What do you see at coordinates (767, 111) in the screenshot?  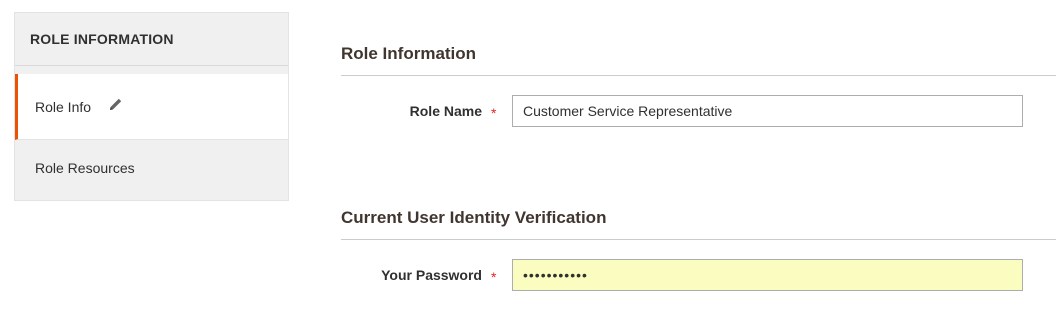 I see `role-name-input` at bounding box center [767, 111].